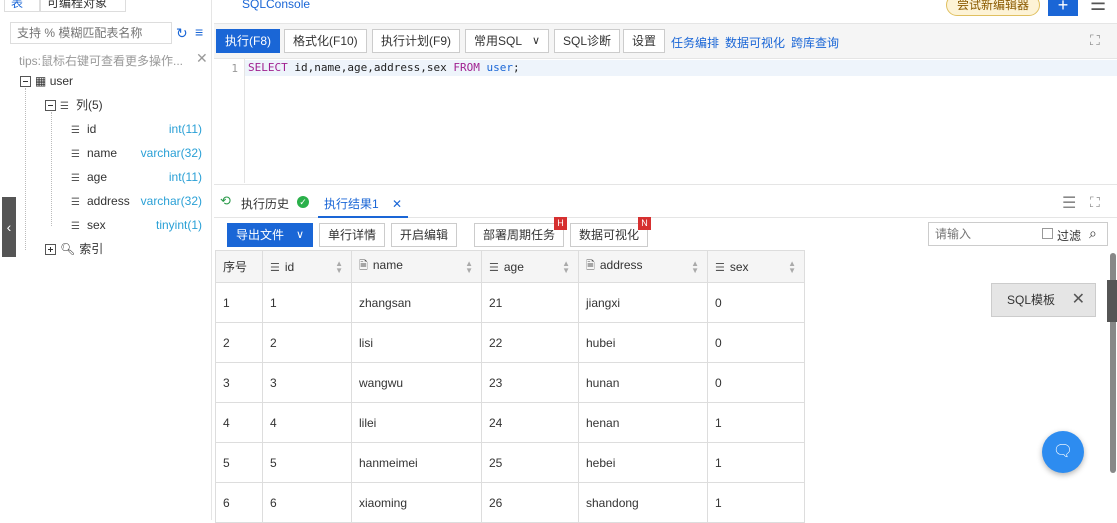 The width and height of the screenshot is (1117, 523). Describe the element at coordinates (611, 232) in the screenshot. I see `data-visualization-button: 数据可视化 N` at that location.